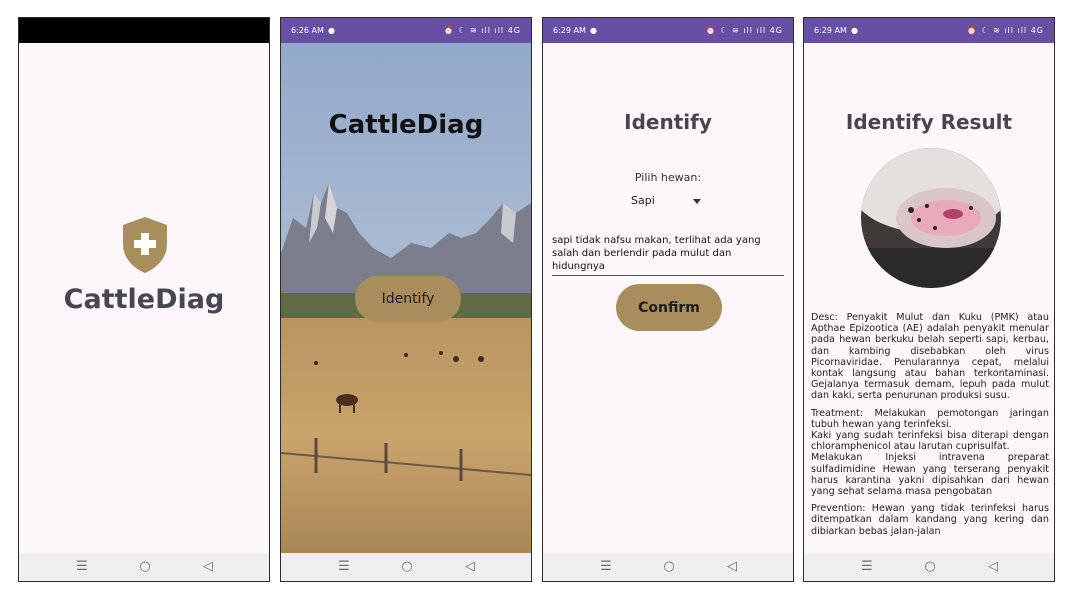 This screenshot has height=602, width=1073. What do you see at coordinates (668, 122) in the screenshot?
I see `page-title: Identify` at bounding box center [668, 122].